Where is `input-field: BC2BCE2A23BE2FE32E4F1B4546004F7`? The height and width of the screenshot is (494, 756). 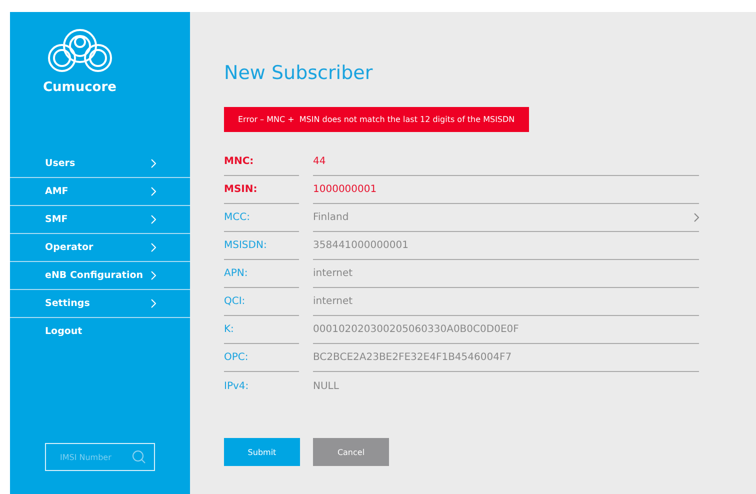
input-field: BC2BCE2A23BE2FE32E4F1B4546004F7 is located at coordinates (506, 358).